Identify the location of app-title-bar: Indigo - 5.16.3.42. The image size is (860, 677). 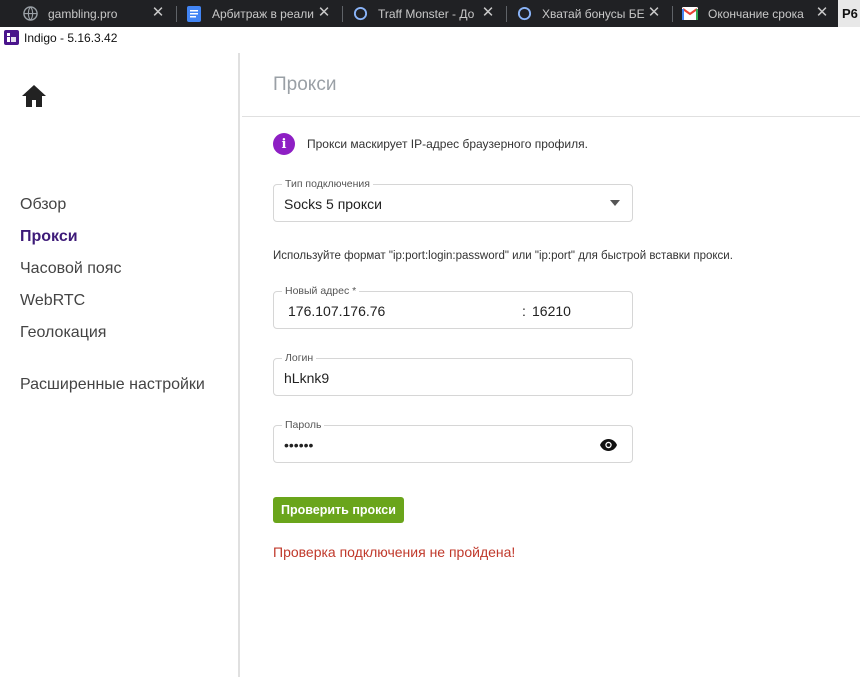
(430, 37).